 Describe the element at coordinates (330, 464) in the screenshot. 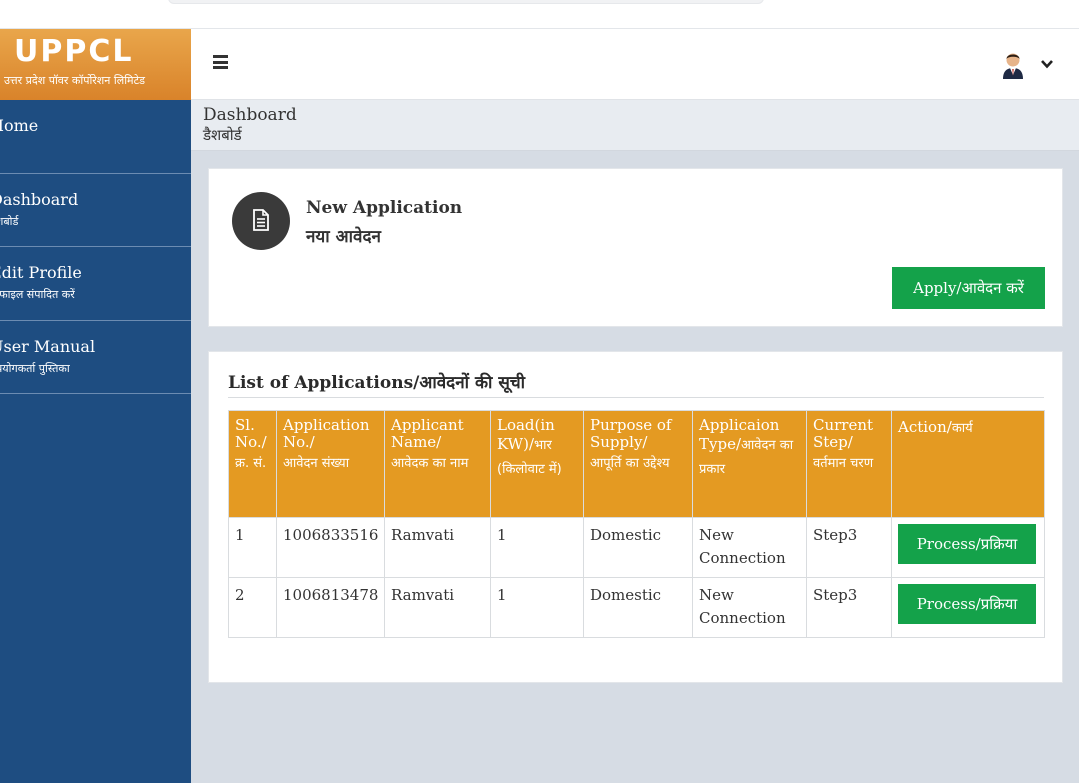

I see `column-header: Application No./आवेदन संख्या` at that location.